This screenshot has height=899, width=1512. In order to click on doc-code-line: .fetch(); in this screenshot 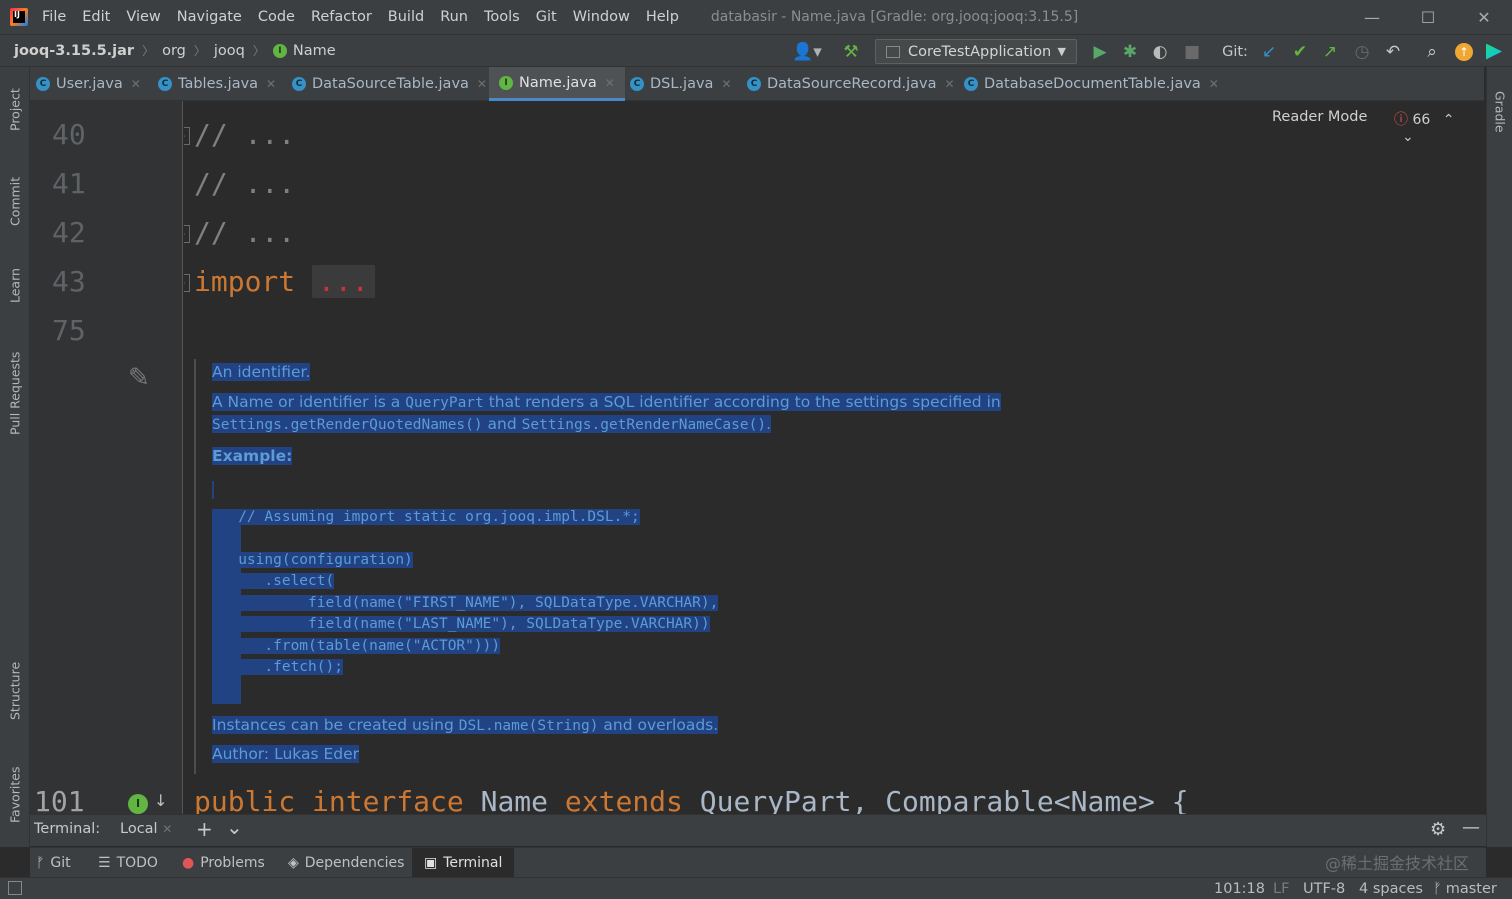, I will do `click(277, 667)`.